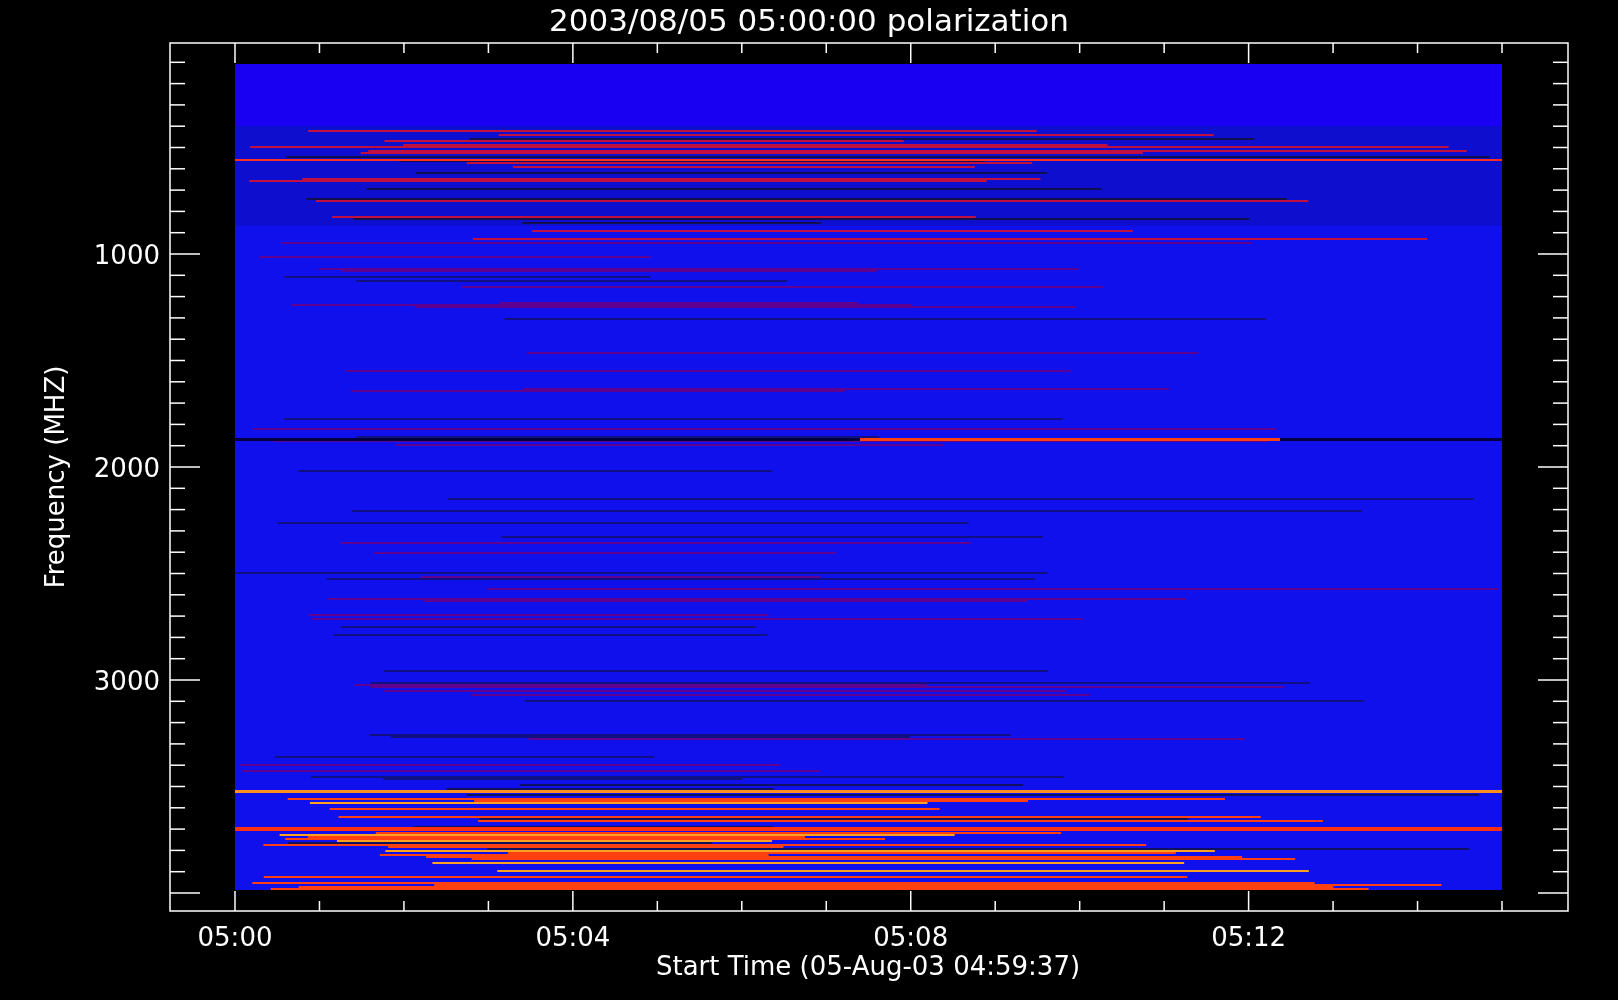 The width and height of the screenshot is (1618, 1000). What do you see at coordinates (126, 255) in the screenshot?
I see `tick-label: 1000` at bounding box center [126, 255].